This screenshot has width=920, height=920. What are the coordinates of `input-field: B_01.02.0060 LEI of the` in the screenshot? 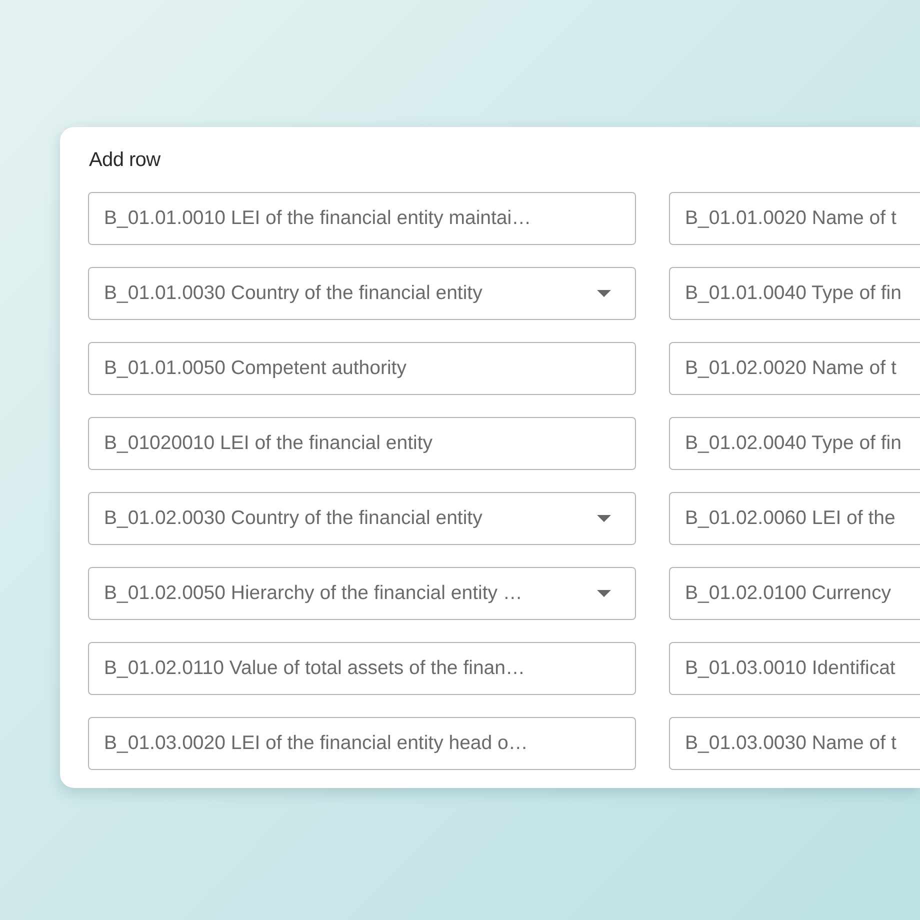 It's located at (794, 518).